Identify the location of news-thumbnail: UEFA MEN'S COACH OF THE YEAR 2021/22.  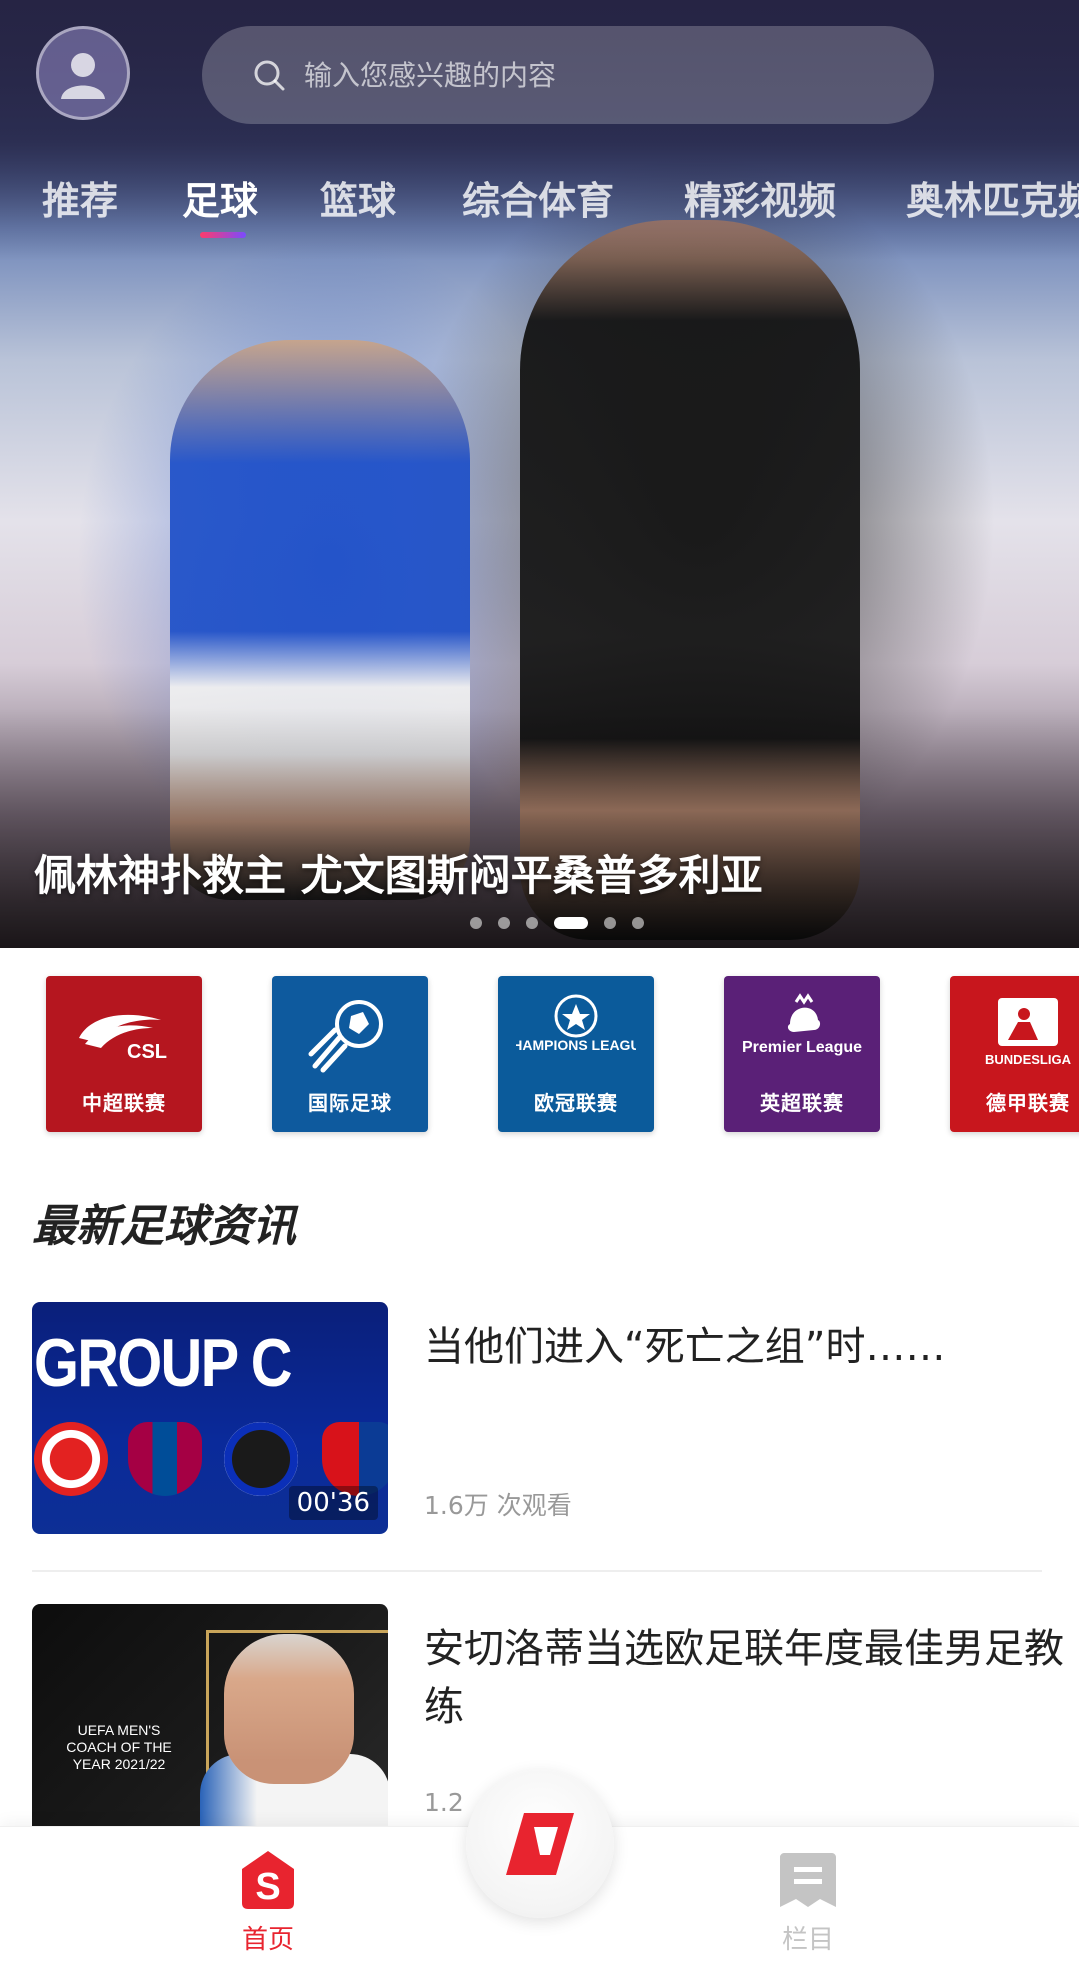
(210, 1720).